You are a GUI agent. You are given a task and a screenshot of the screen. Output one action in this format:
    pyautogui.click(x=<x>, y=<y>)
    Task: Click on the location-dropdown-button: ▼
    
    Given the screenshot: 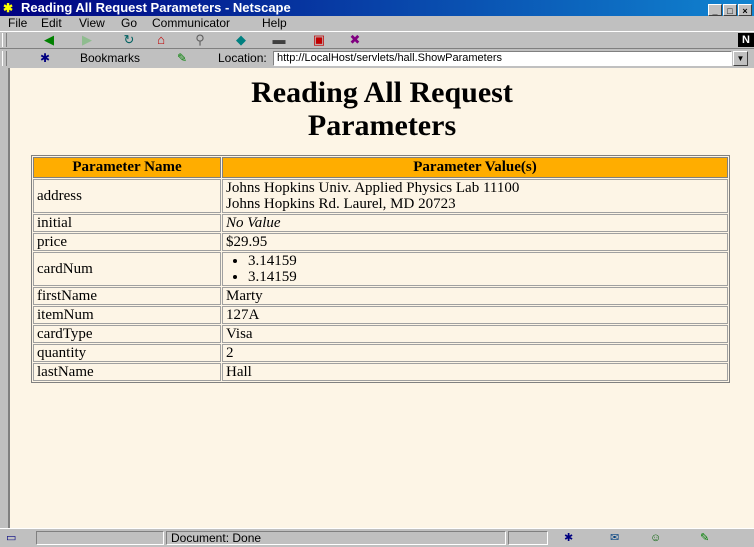 What is the action you would take?
    pyautogui.click(x=740, y=58)
    